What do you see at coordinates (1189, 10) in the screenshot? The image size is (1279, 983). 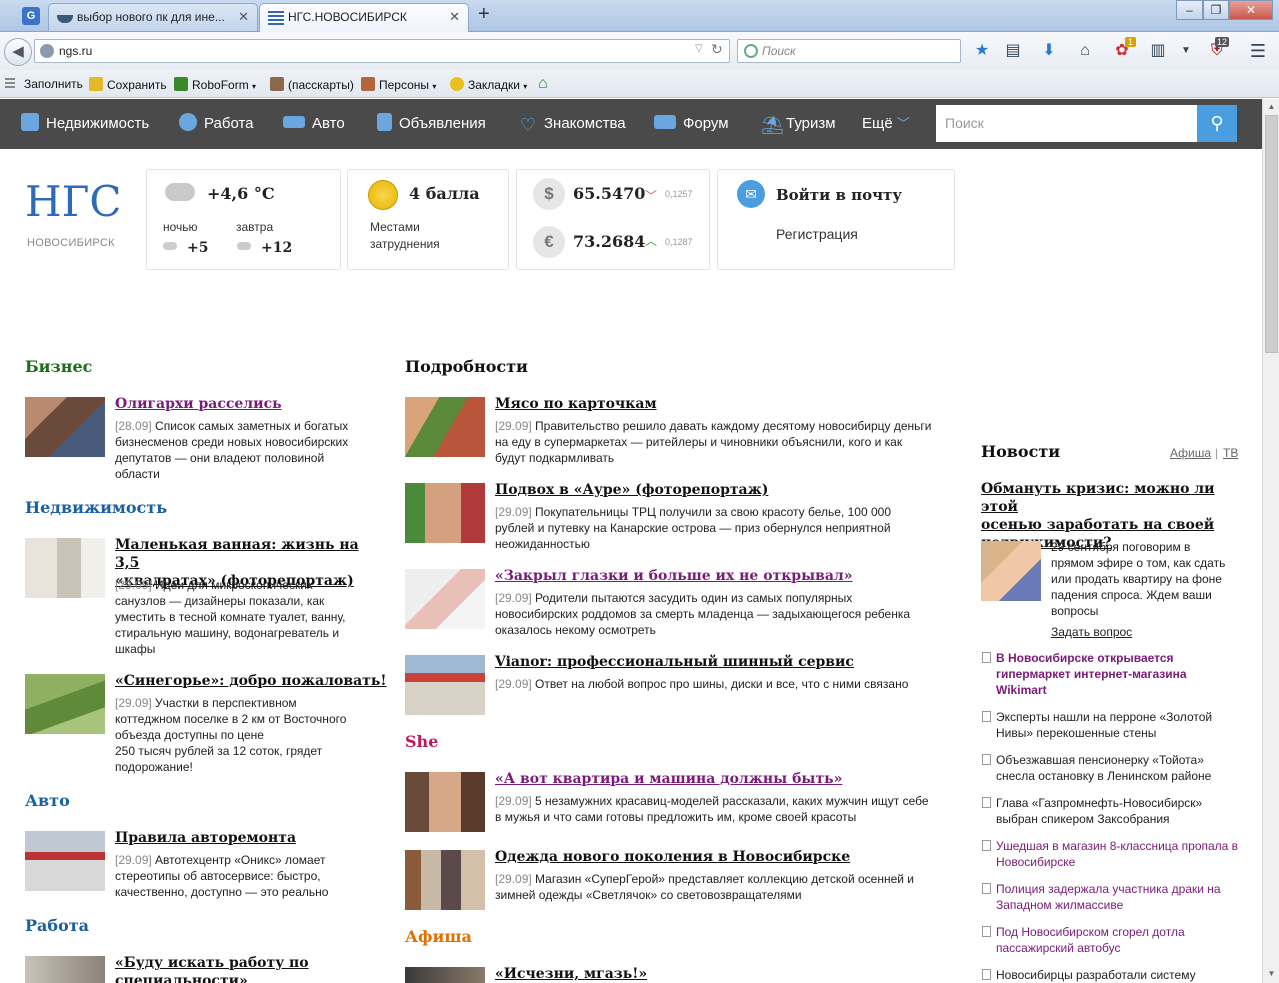 I see `minimize-button: –` at bounding box center [1189, 10].